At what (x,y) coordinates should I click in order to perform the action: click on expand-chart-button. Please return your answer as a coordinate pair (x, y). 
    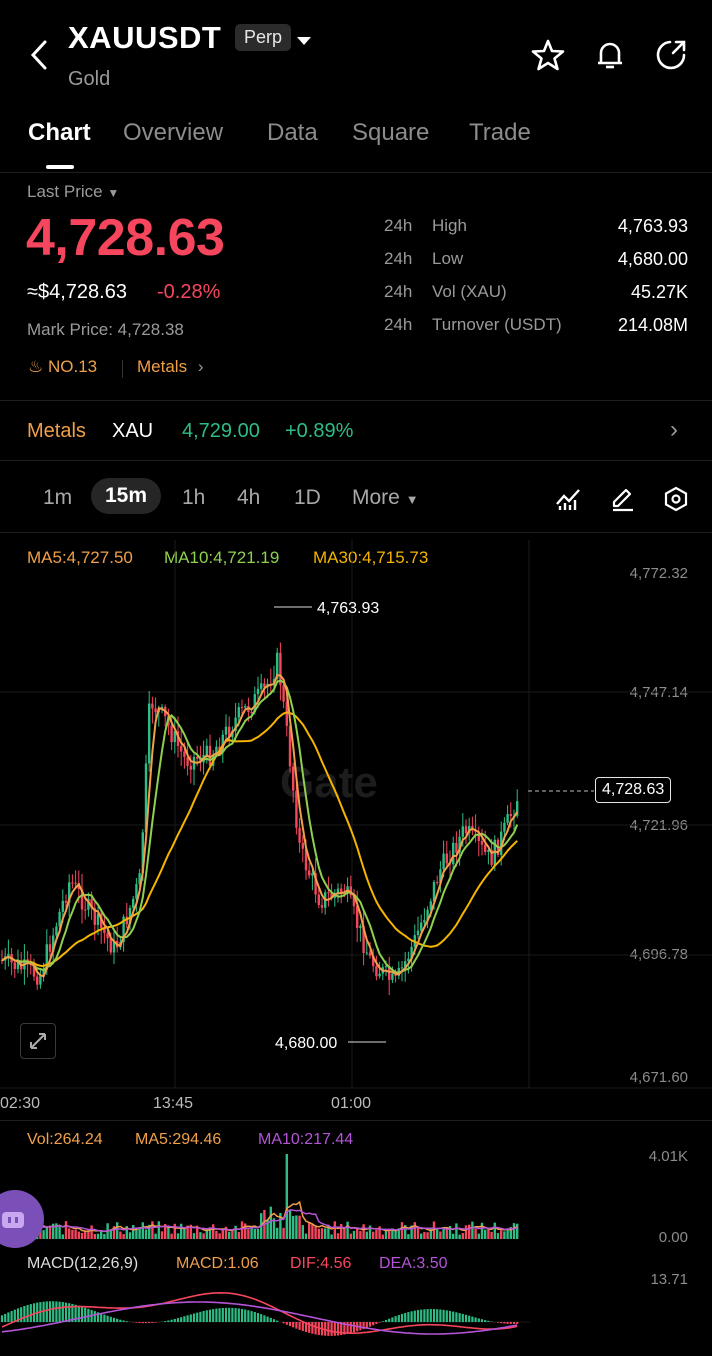
    Looking at the image, I should click on (38, 1041).